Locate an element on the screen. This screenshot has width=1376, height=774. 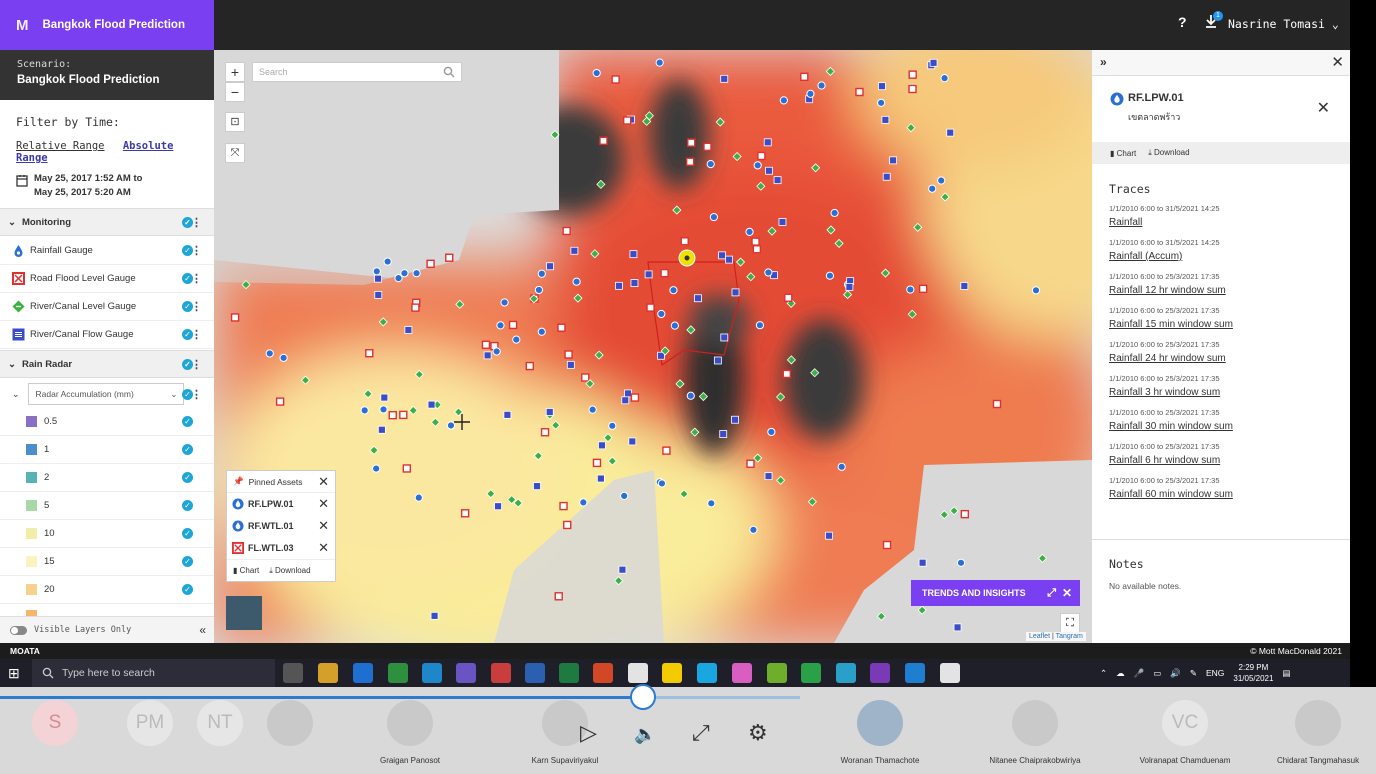
zoom-in-button: + is located at coordinates (235, 72).